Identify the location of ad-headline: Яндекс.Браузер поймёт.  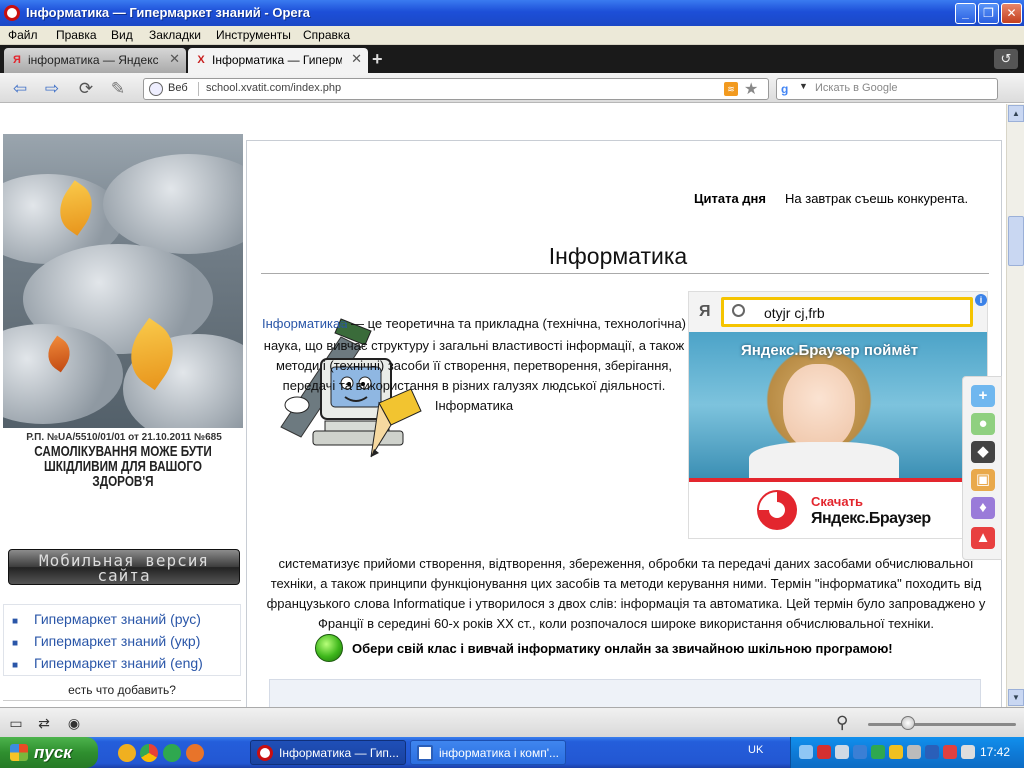
(830, 350).